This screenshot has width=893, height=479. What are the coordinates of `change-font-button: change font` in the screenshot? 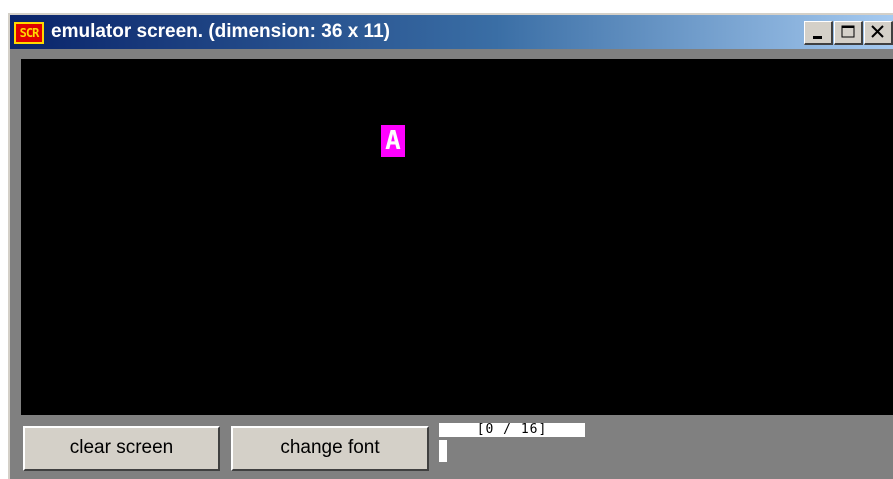 It's located at (330, 448).